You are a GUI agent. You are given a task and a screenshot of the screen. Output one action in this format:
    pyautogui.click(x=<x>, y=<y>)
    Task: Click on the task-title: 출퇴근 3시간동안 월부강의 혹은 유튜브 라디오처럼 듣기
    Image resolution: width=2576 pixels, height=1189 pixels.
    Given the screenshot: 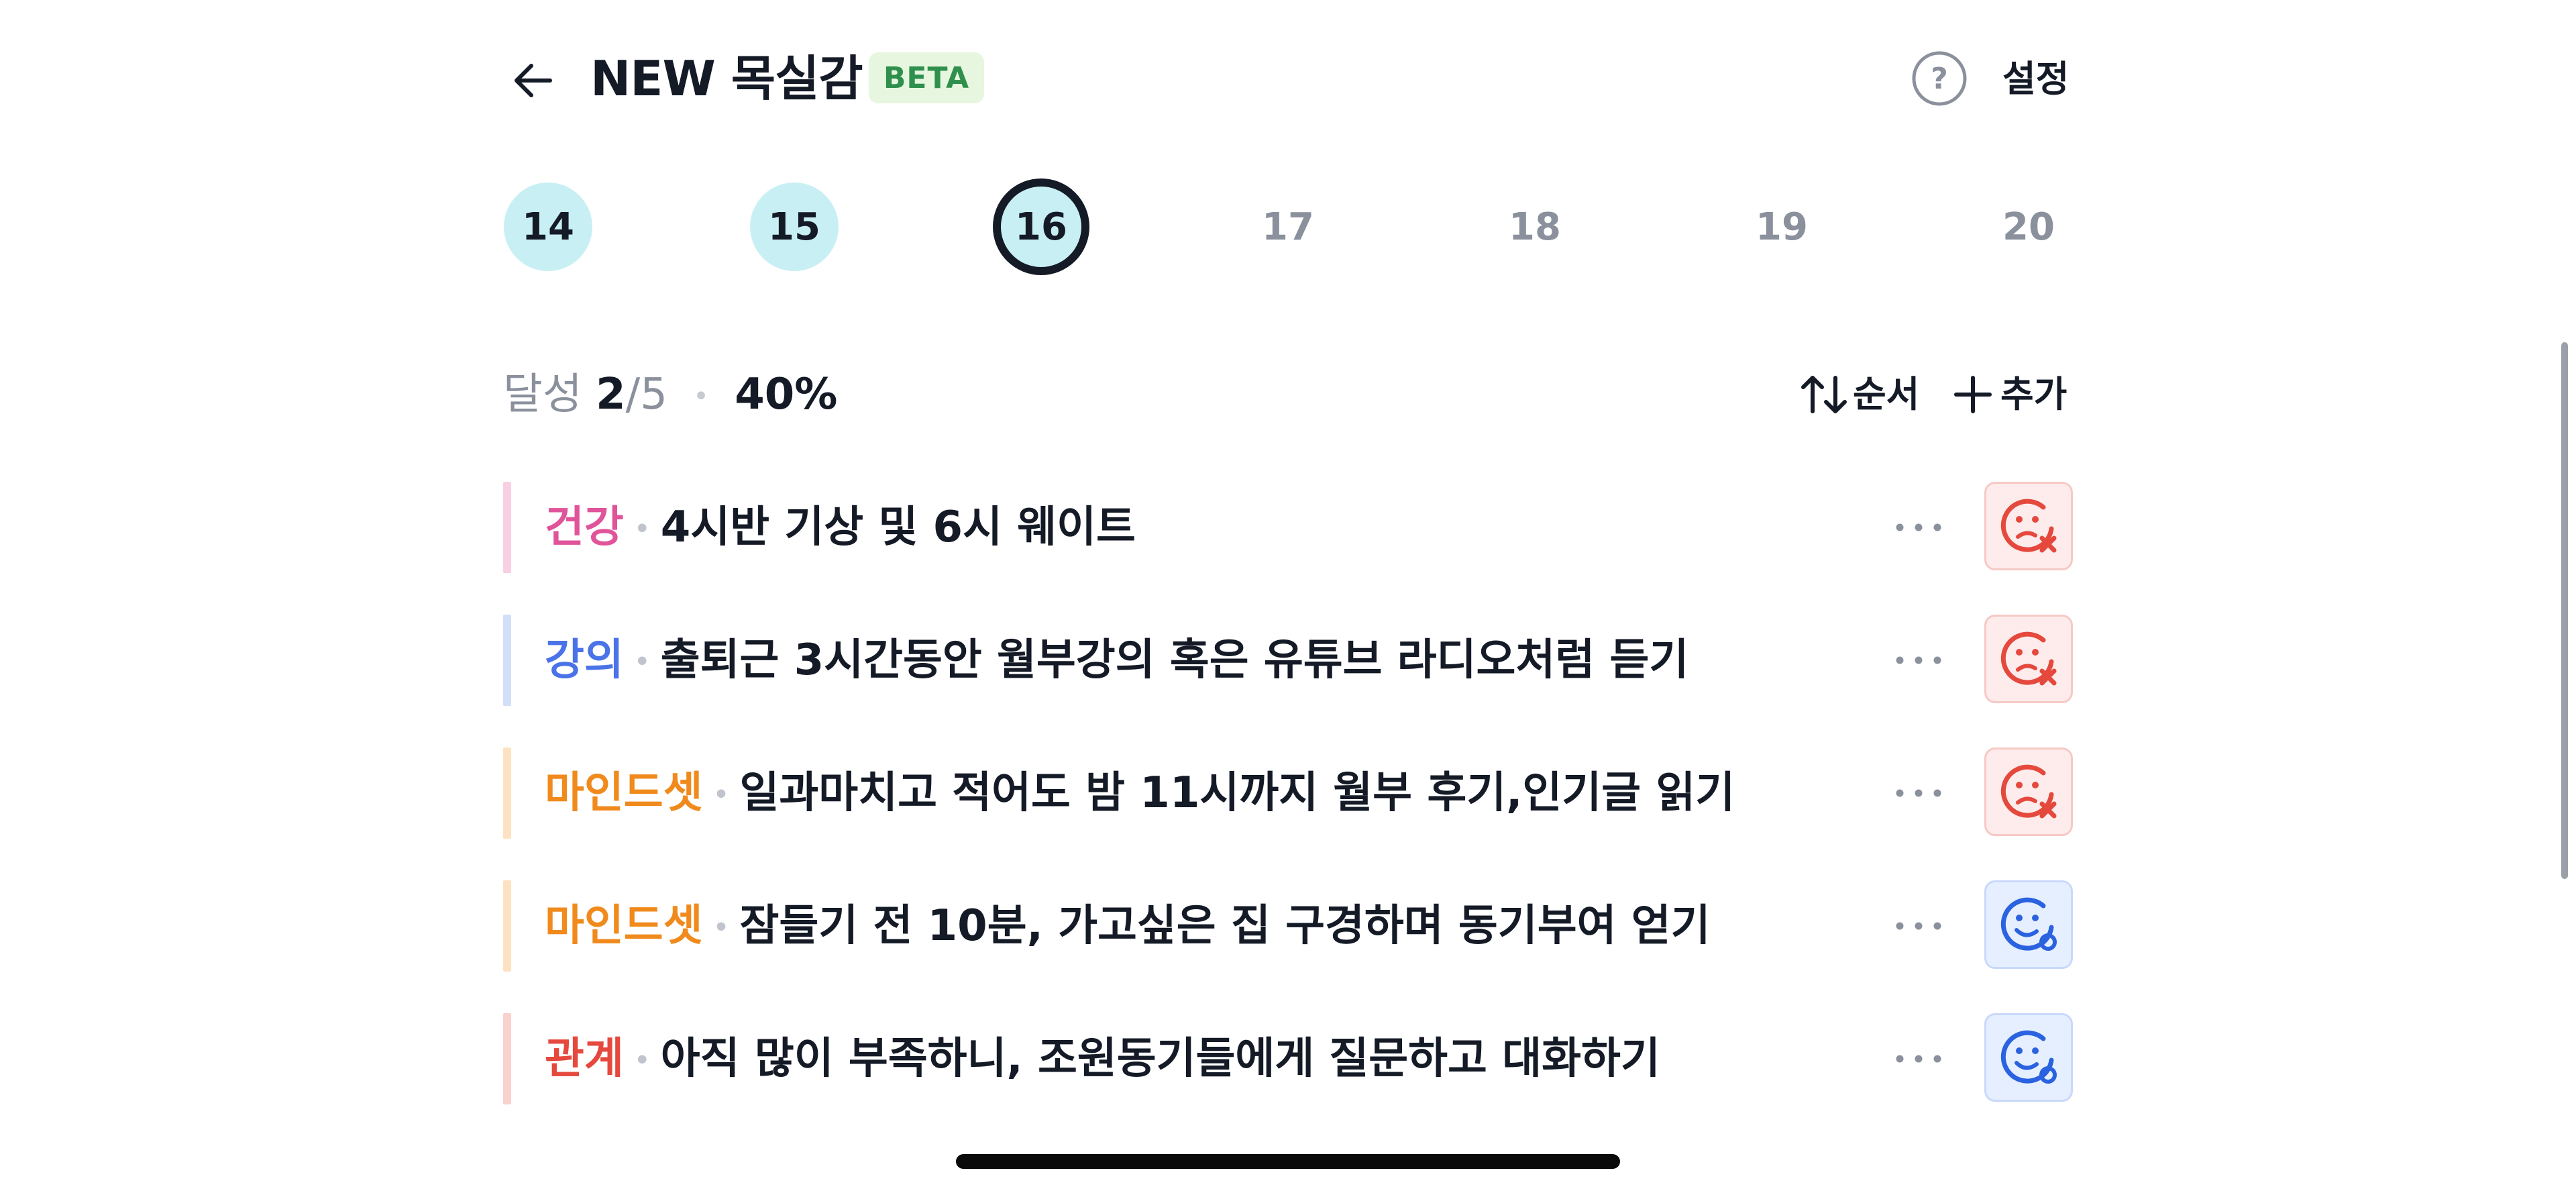 What is the action you would take?
    pyautogui.click(x=1174, y=660)
    